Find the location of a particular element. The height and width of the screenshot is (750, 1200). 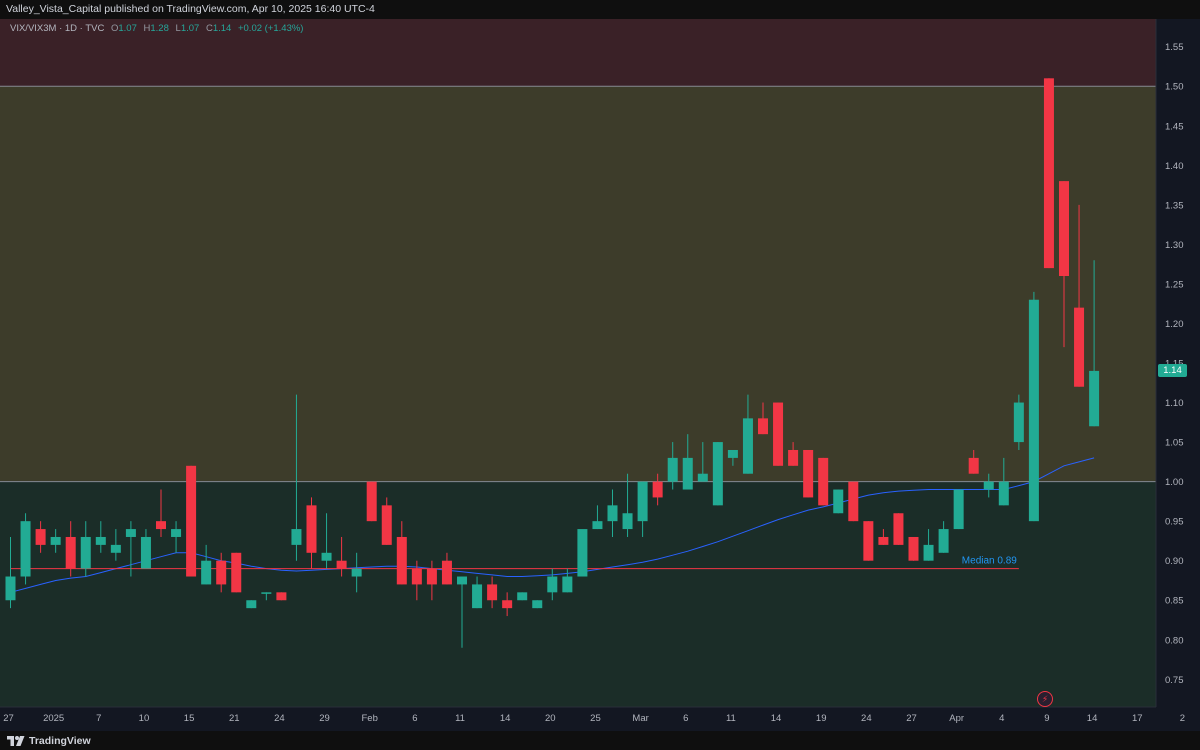

x-tick-label: 6 is located at coordinates (685, 718).